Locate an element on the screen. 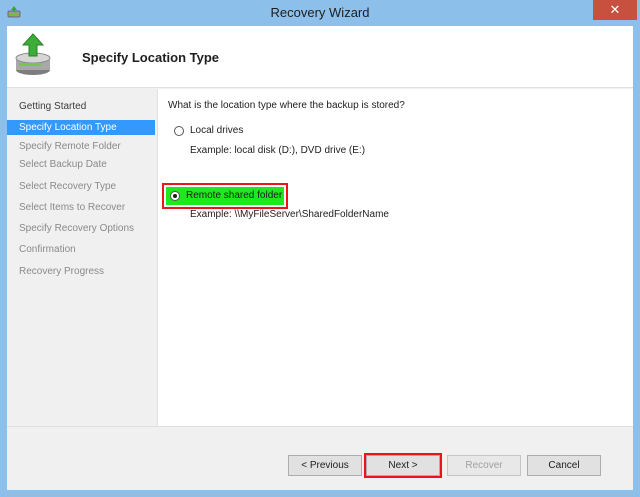 This screenshot has width=640, height=497. step-specify-location-type: Specify Location Type is located at coordinates (81, 127).